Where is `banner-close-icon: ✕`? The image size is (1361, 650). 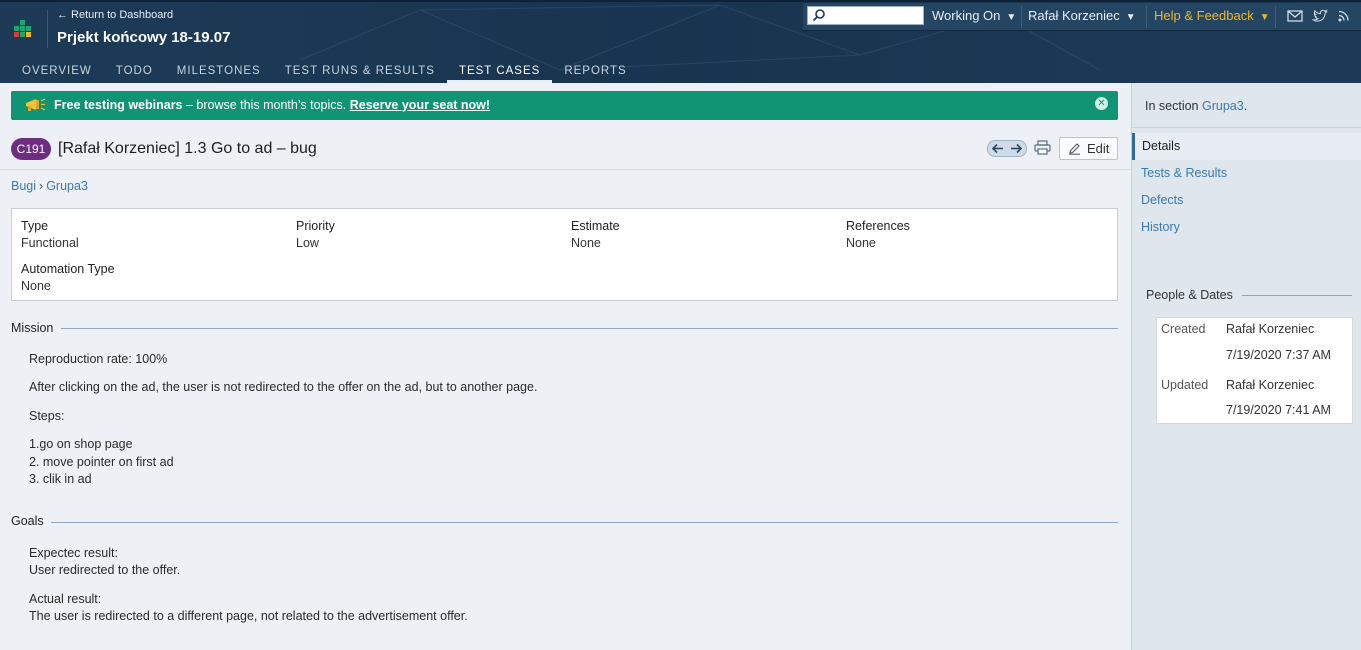 banner-close-icon: ✕ is located at coordinates (1101, 103).